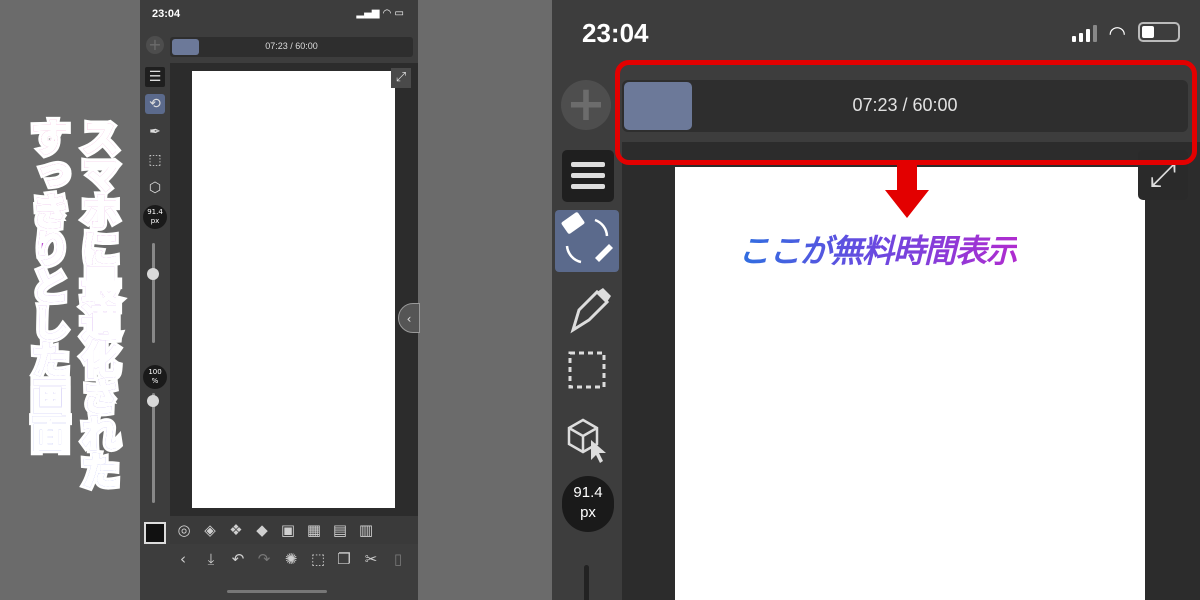 The width and height of the screenshot is (1200, 600). Describe the element at coordinates (155, 188) in the screenshot. I see `3d-object-icon: ⬡` at that location.